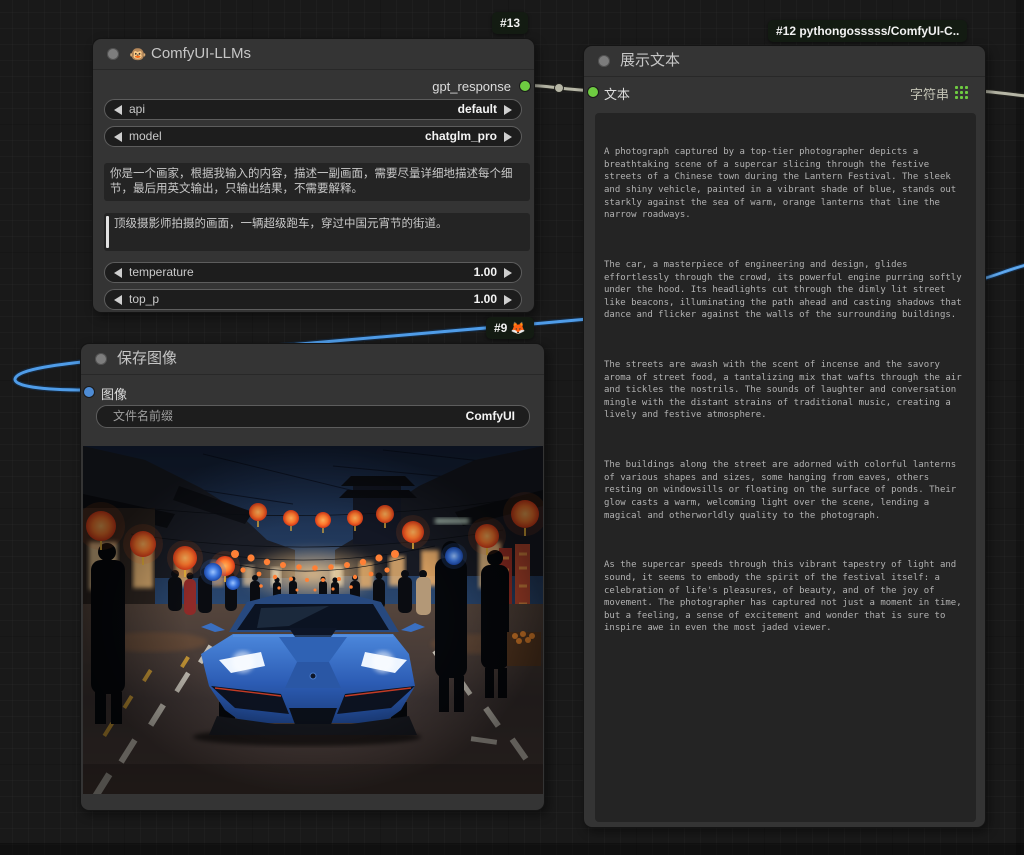 This screenshot has height=855, width=1024. I want to click on widget-model: model chatglm_pro, so click(313, 136).